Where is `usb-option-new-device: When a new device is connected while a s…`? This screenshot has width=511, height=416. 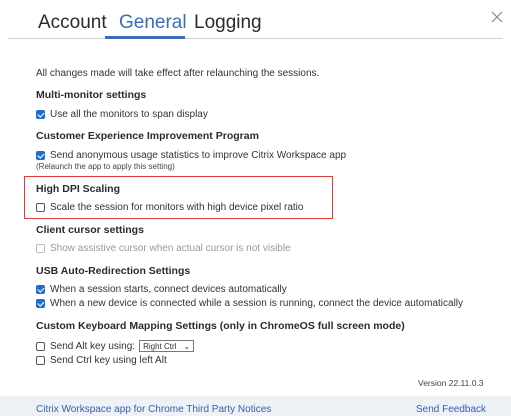
usb-option-new-device: When a new device is connected while a s… is located at coordinates (249, 303).